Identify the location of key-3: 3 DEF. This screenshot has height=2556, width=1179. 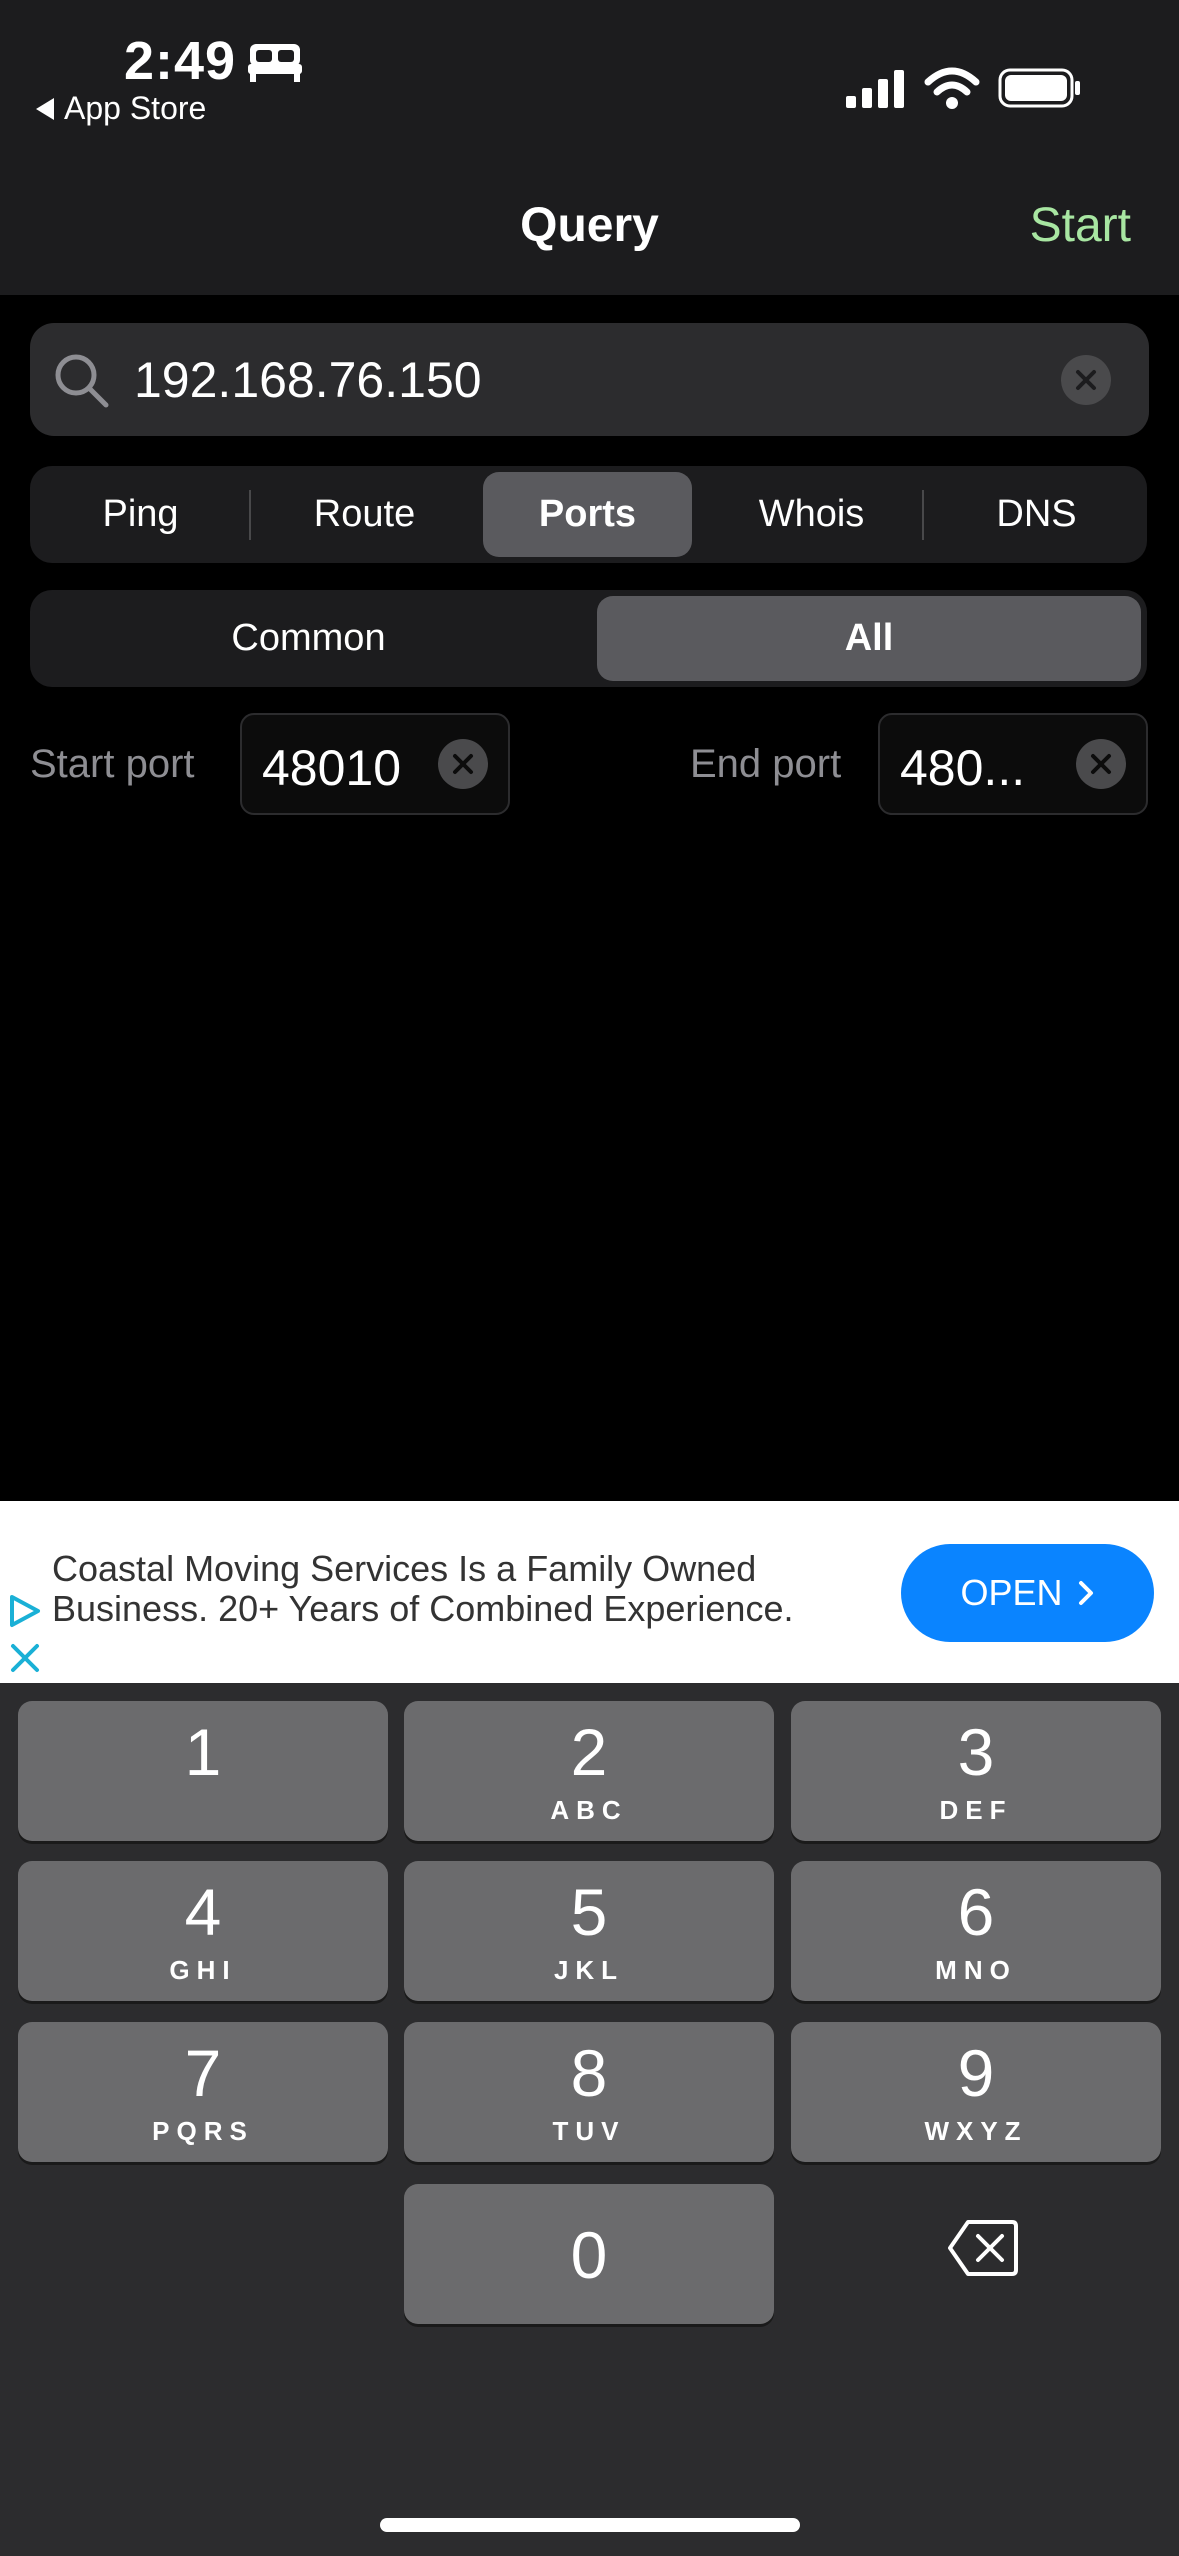
(976, 1771).